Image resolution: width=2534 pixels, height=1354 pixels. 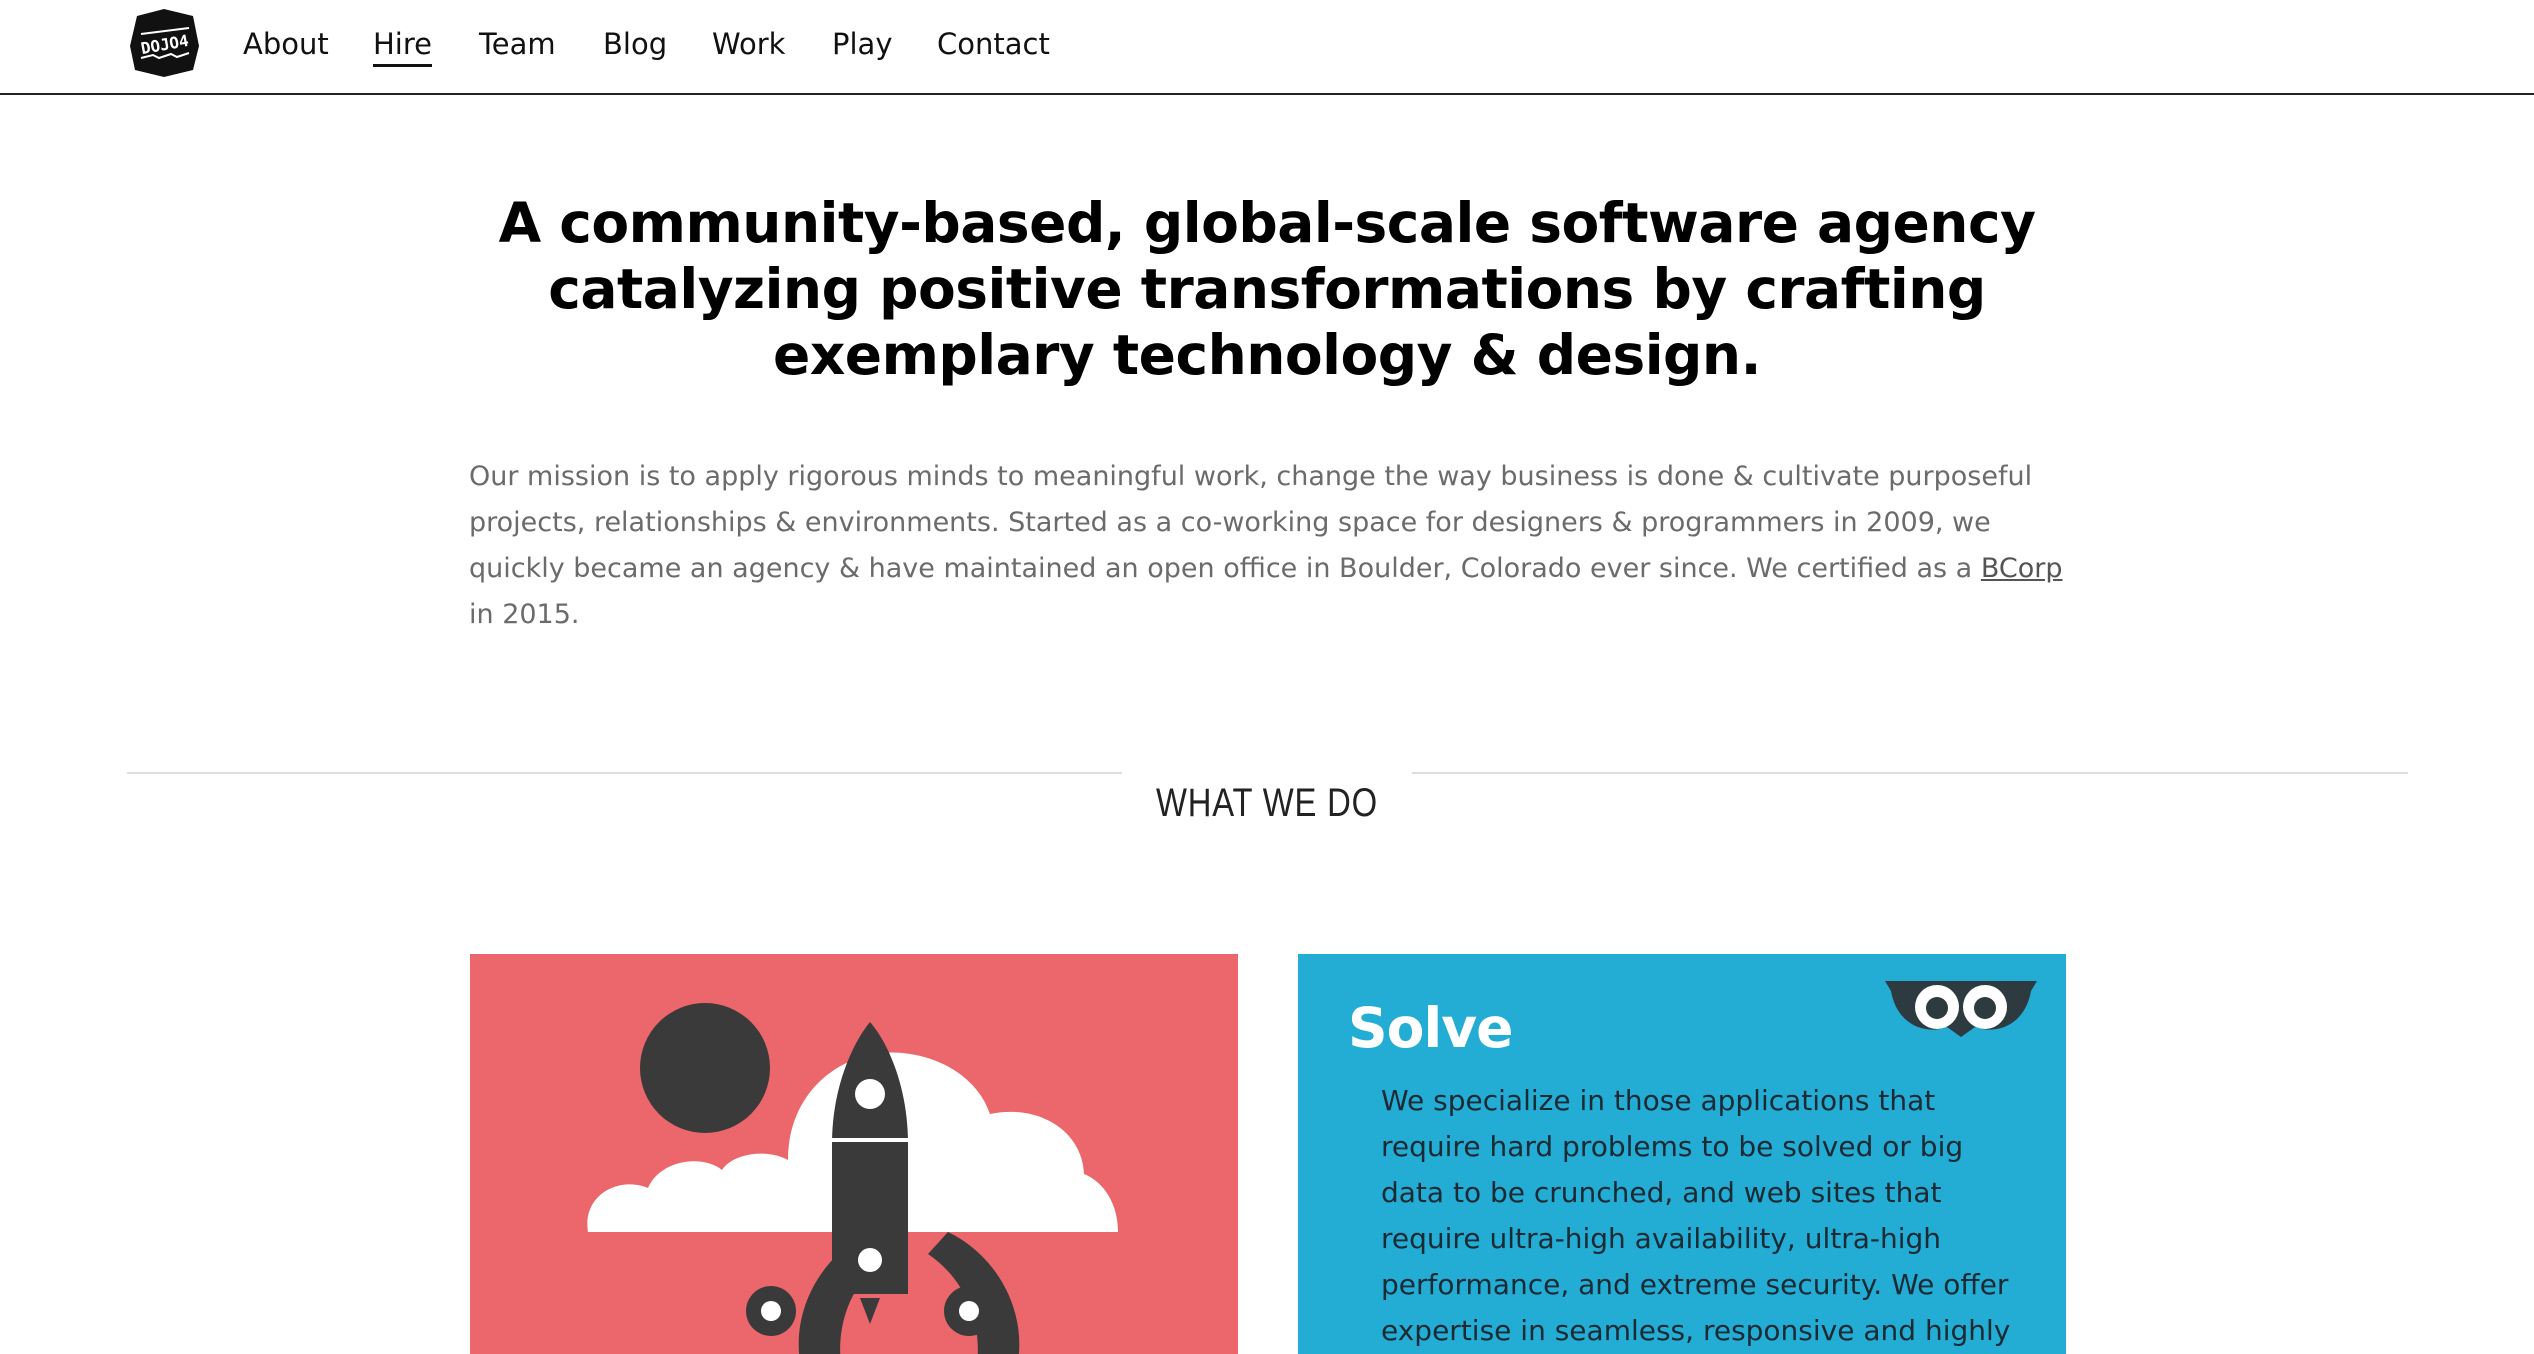 I want to click on solve-title: Solve, so click(x=1430, y=1028).